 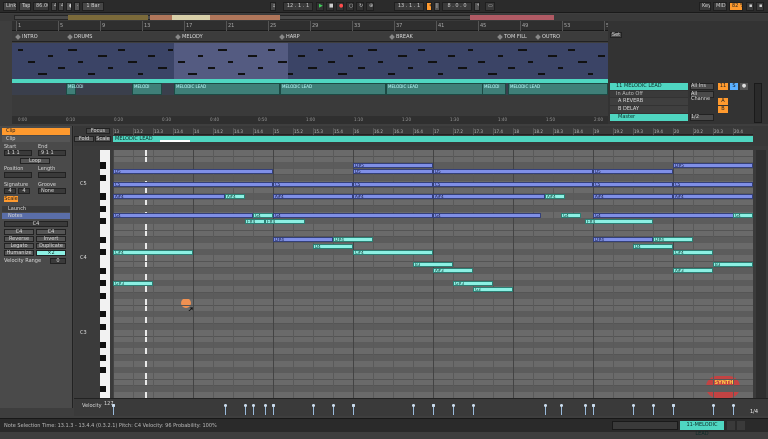 I want to click on scale-toggle: Scale, so click(x=11, y=199).